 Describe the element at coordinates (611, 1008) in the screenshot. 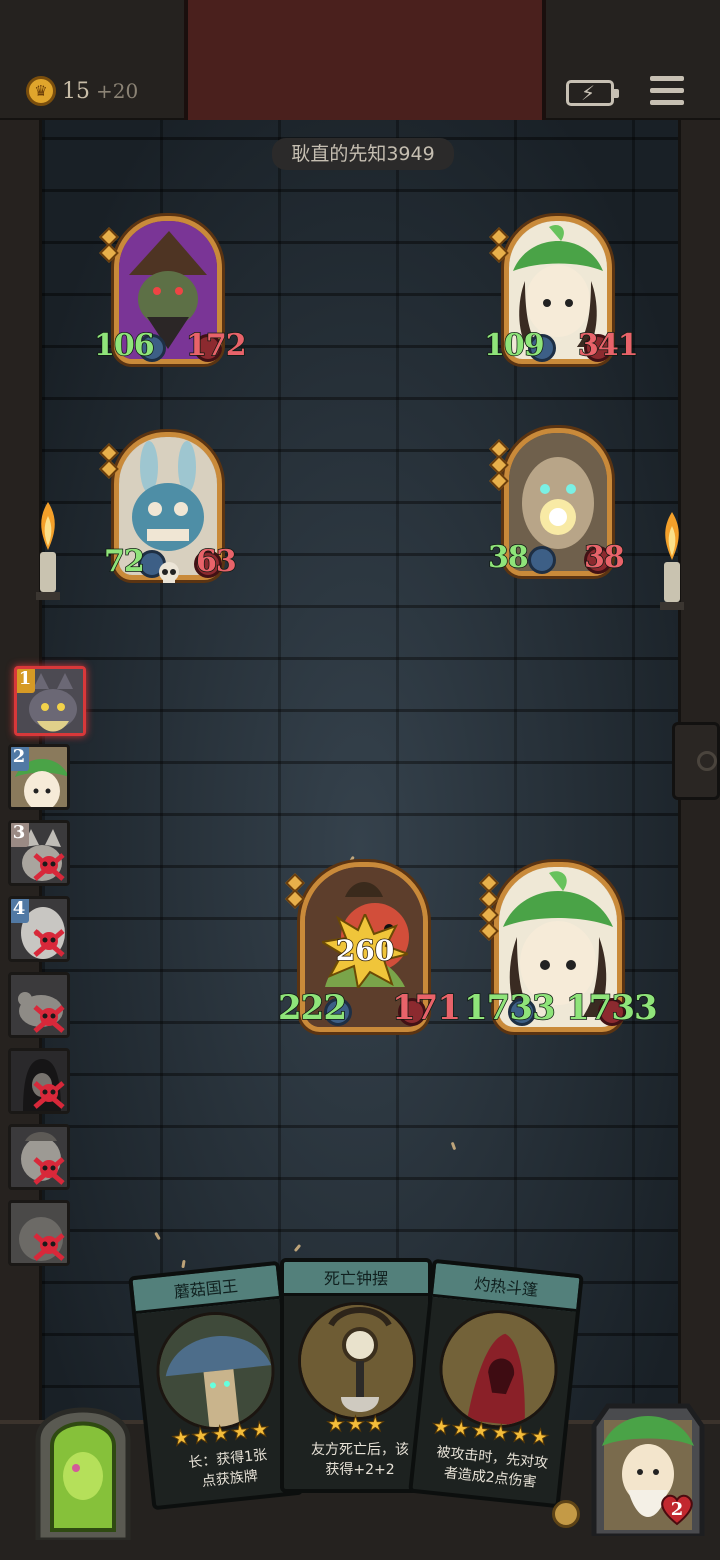

I see `health-value: 1733` at that location.